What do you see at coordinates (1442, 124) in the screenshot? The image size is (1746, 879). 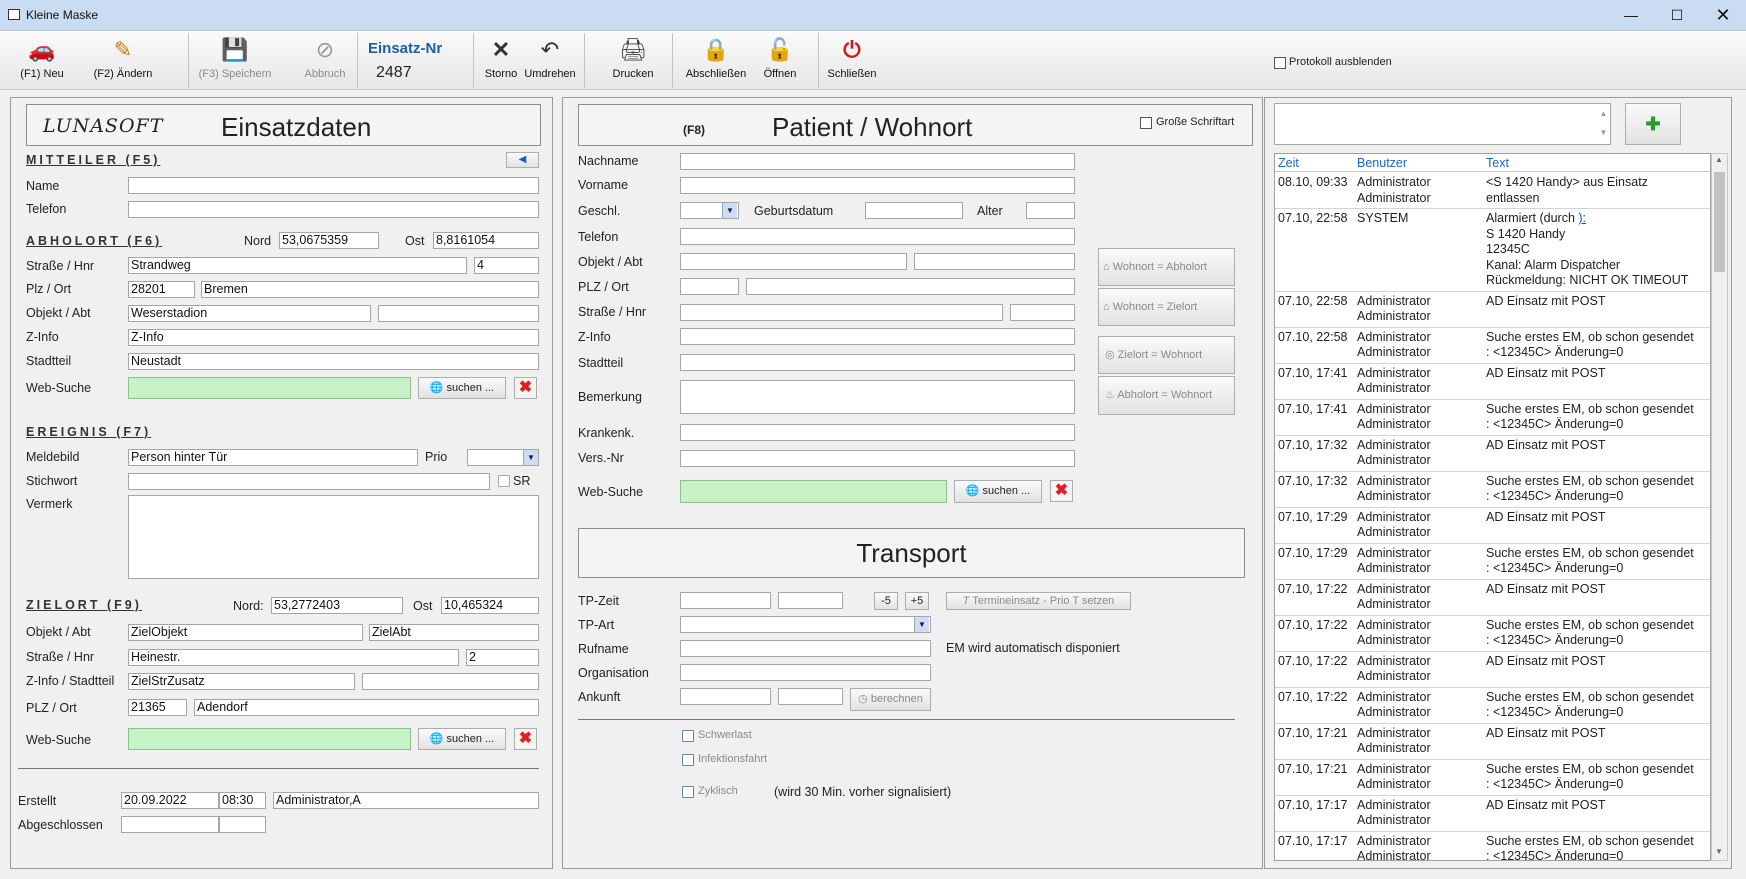 I see `protokoll-input` at bounding box center [1442, 124].